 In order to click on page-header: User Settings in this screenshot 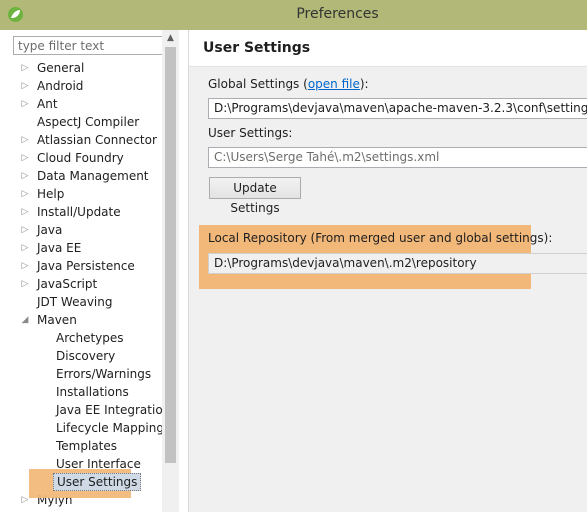, I will do `click(388, 48)`.